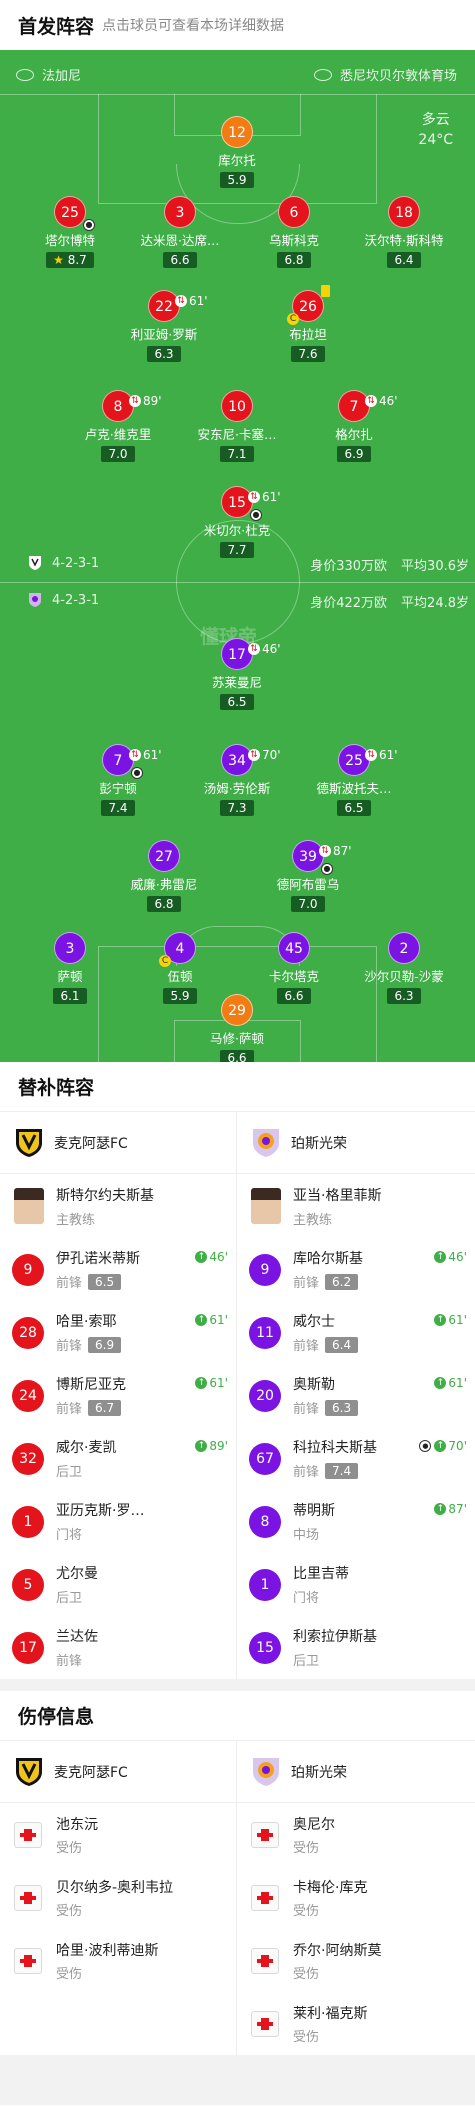 This screenshot has width=475, height=2106. Describe the element at coordinates (265, 1458) in the screenshot. I see `sub-player-number: 67` at that location.